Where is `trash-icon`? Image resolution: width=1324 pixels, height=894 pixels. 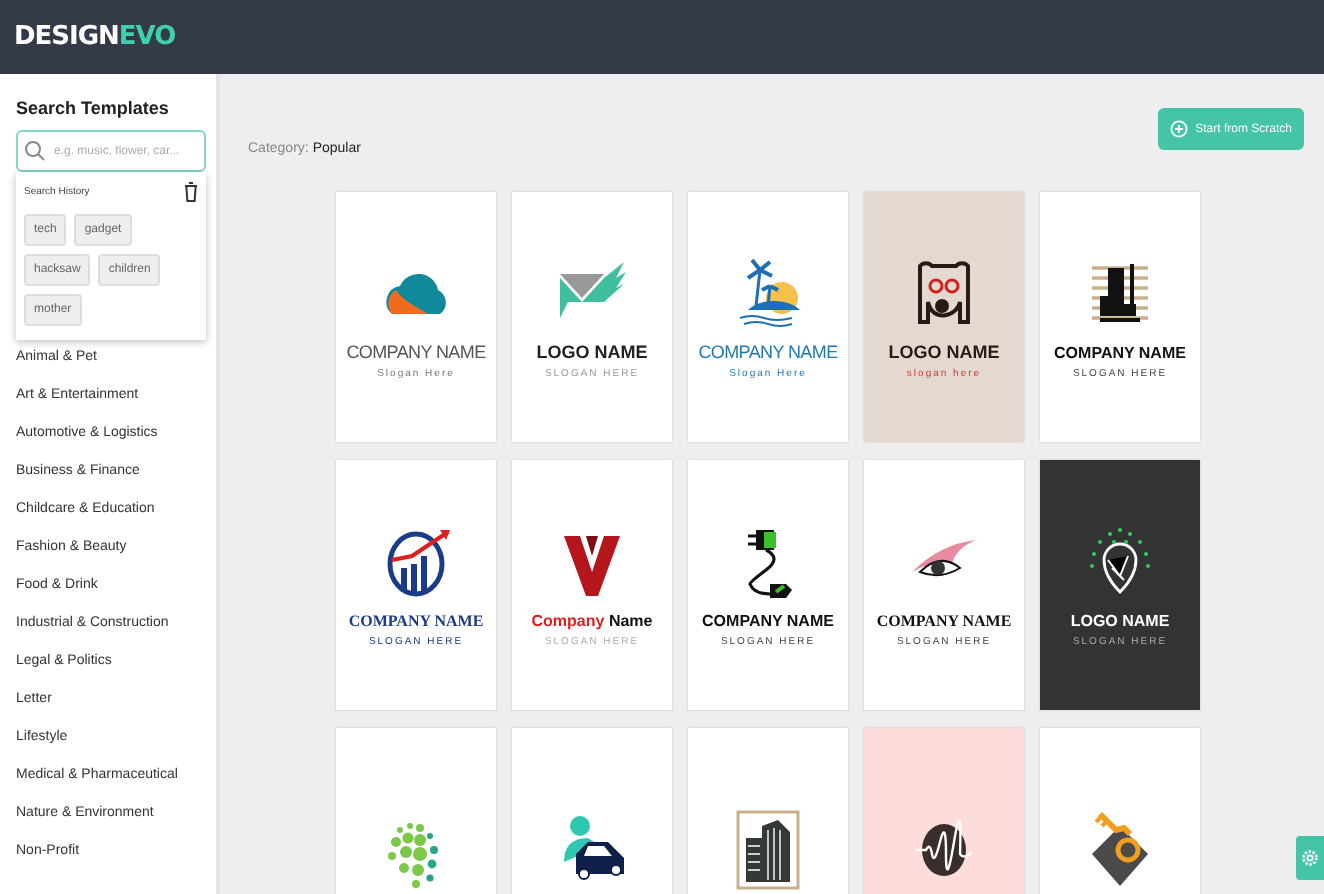
trash-icon is located at coordinates (191, 192).